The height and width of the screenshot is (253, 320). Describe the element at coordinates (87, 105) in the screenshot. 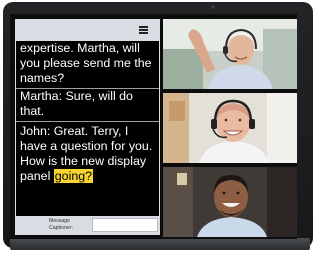

I see `caption-entry: Martha: Sure, will do that.` at that location.